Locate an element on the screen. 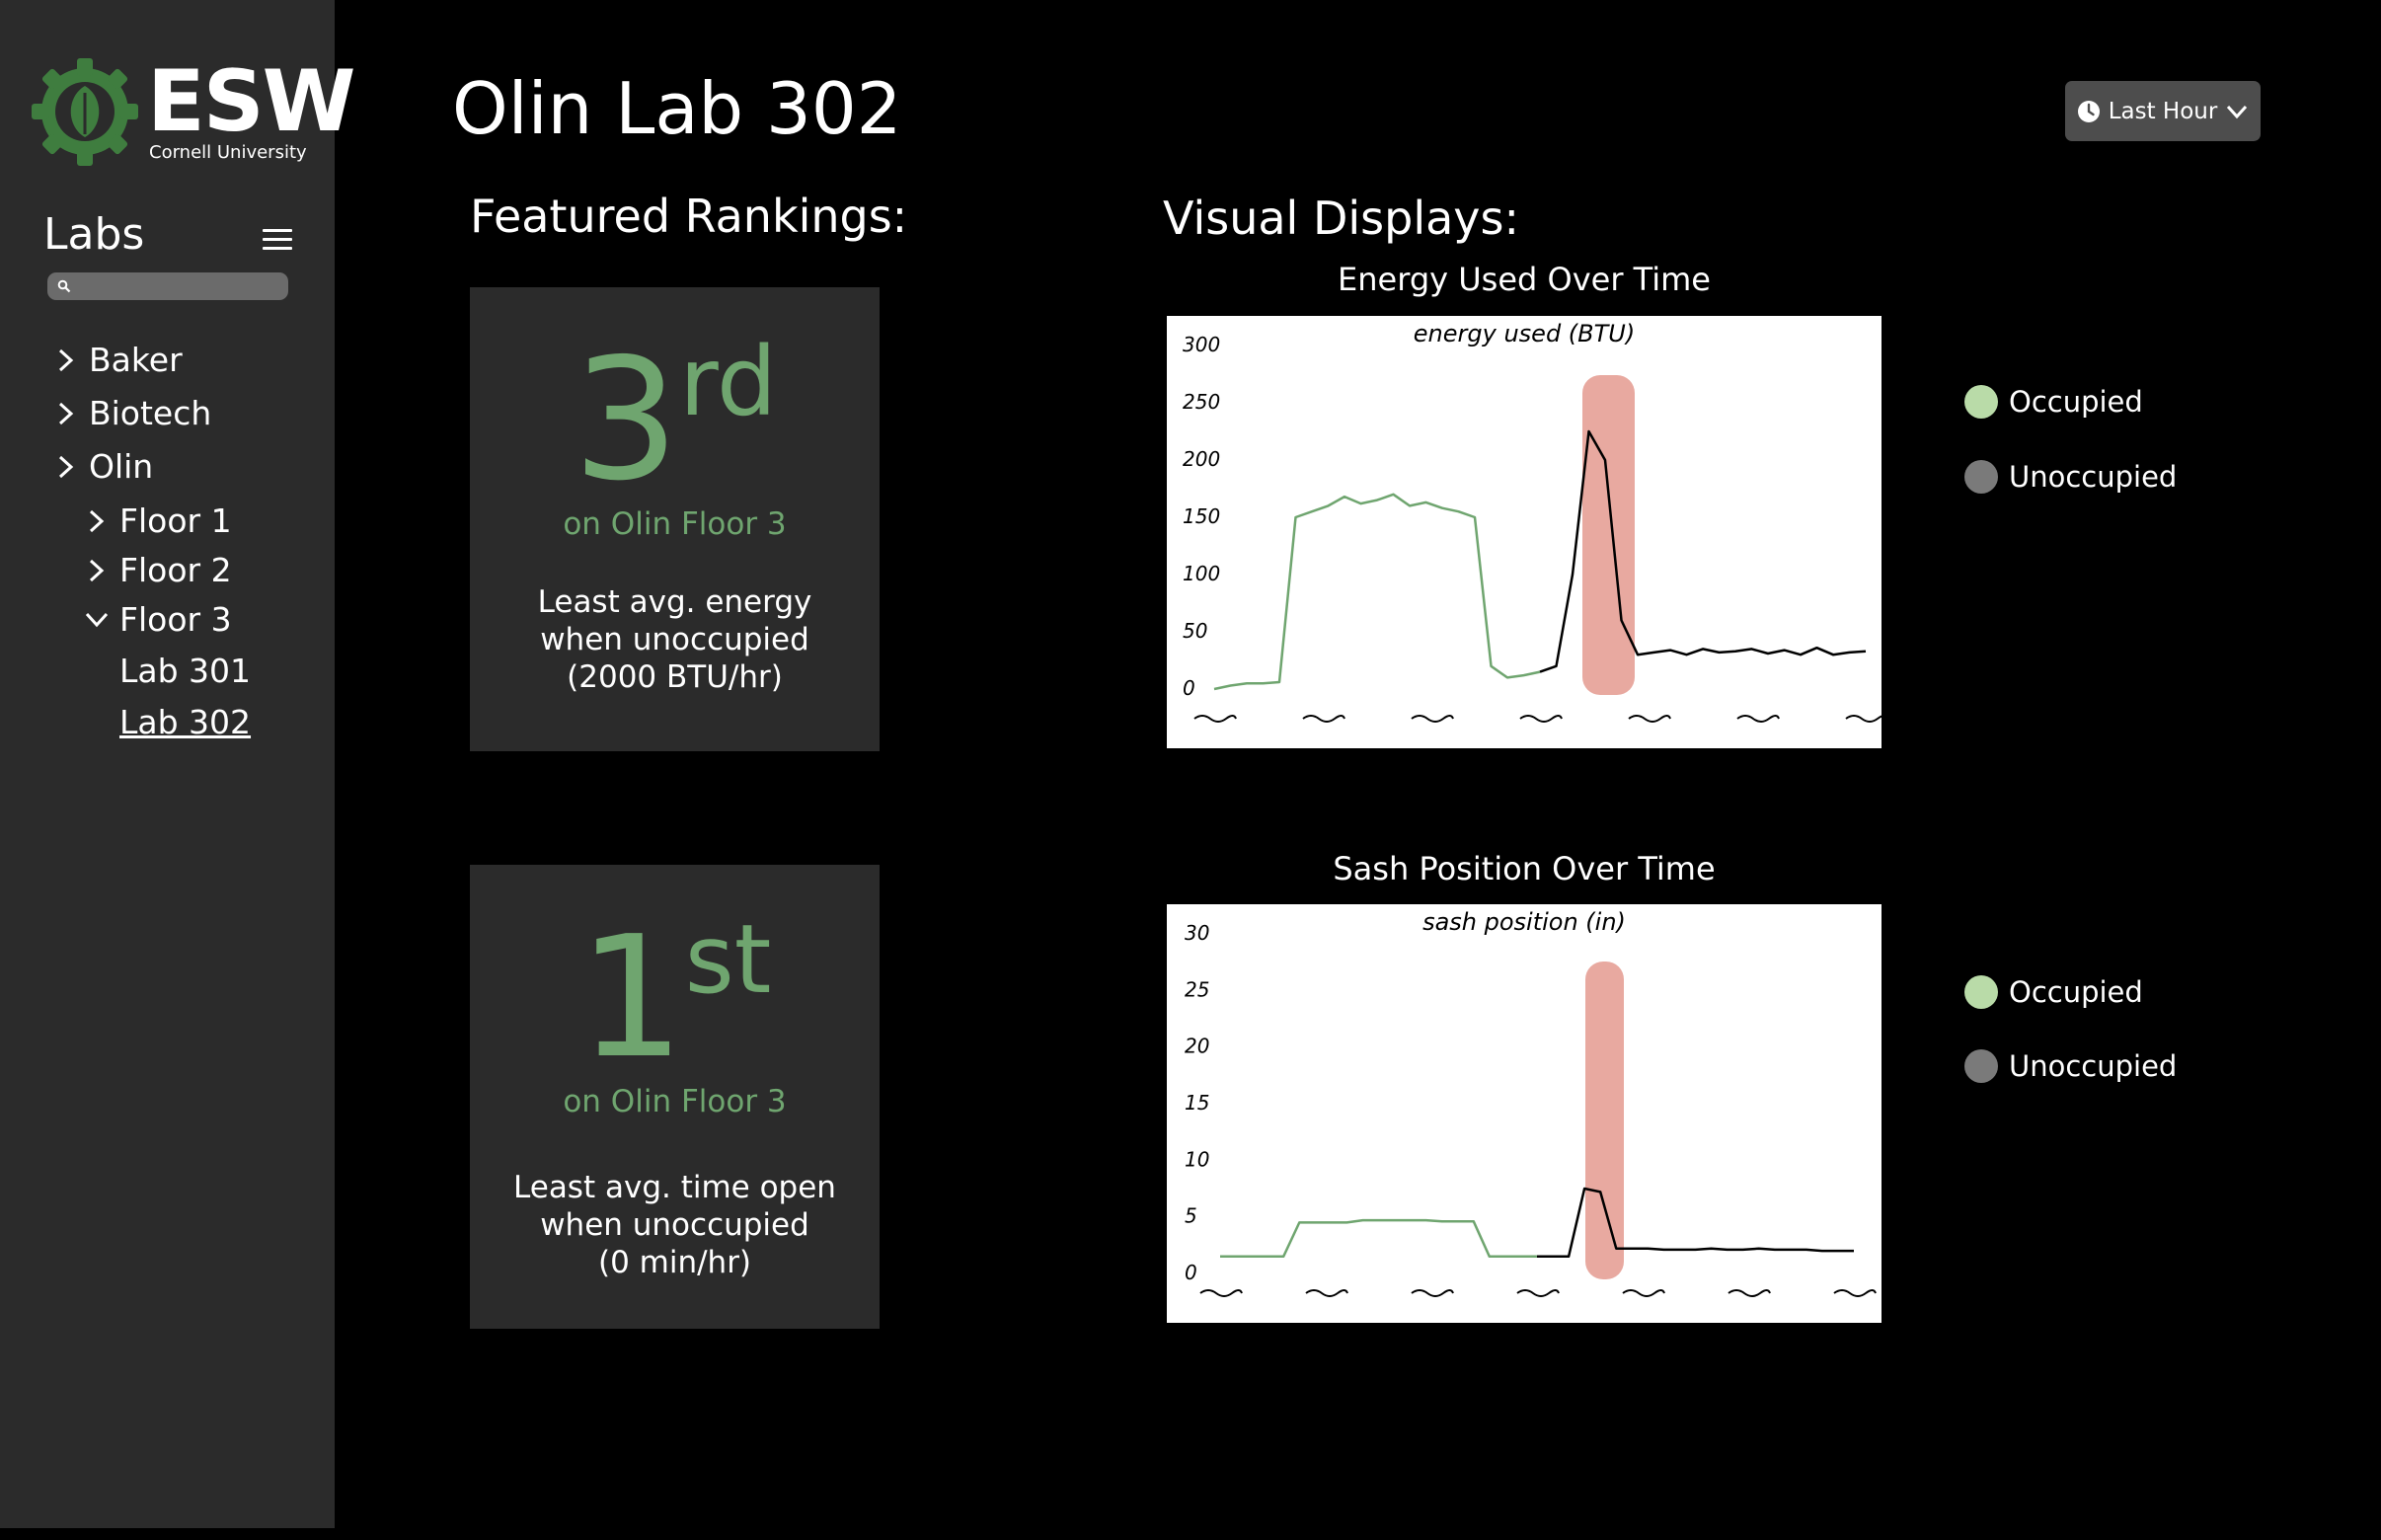 The width and height of the screenshot is (2381, 1540). tree-item-baker: Baker is located at coordinates (118, 360).